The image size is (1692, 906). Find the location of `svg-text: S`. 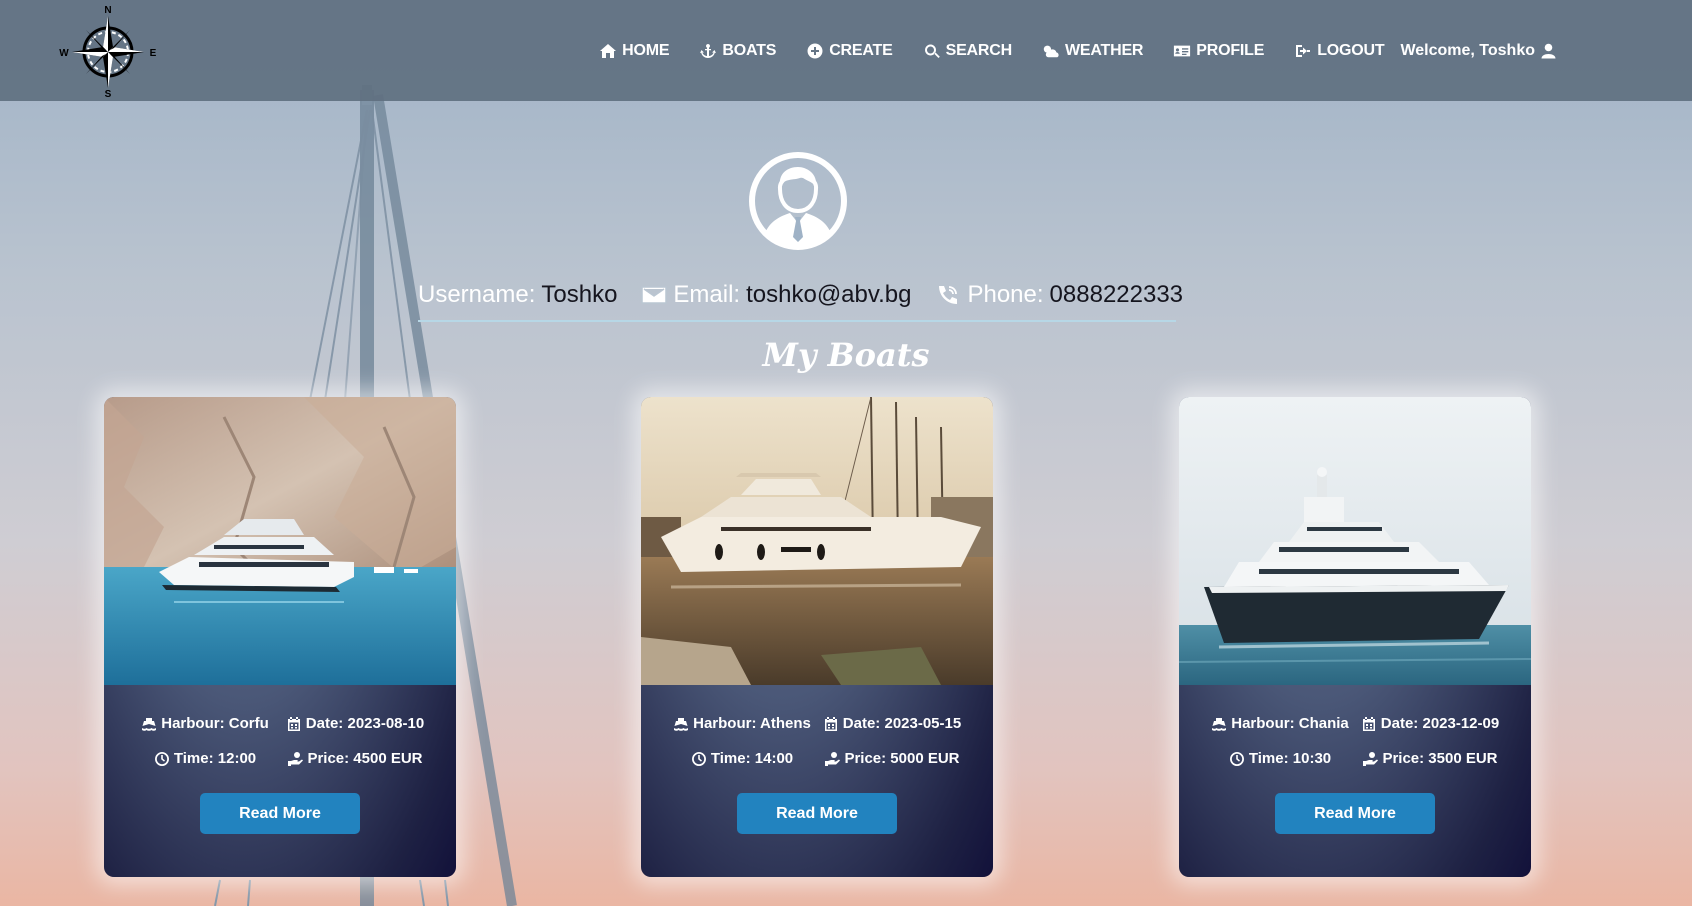

svg-text: S is located at coordinates (108, 93).